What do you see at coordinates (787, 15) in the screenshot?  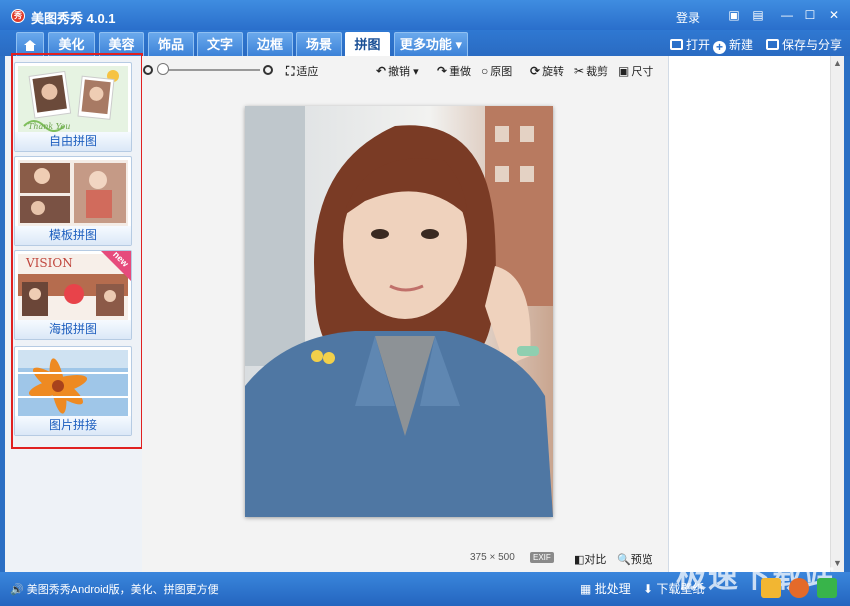 I see `minimize-button: —` at bounding box center [787, 15].